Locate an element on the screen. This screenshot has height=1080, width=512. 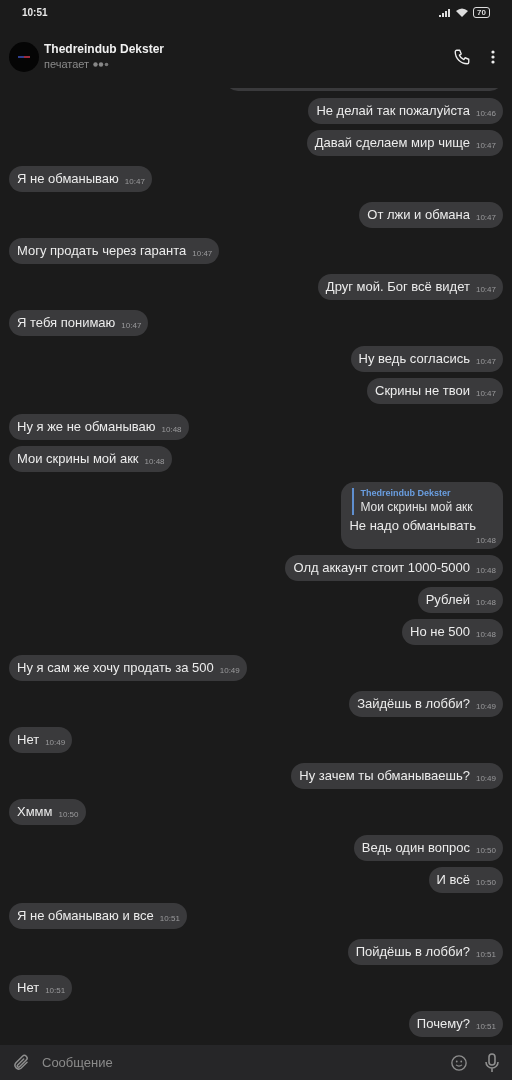
message-text: Мои скрины мой акк is located at coordinates (78, 459).